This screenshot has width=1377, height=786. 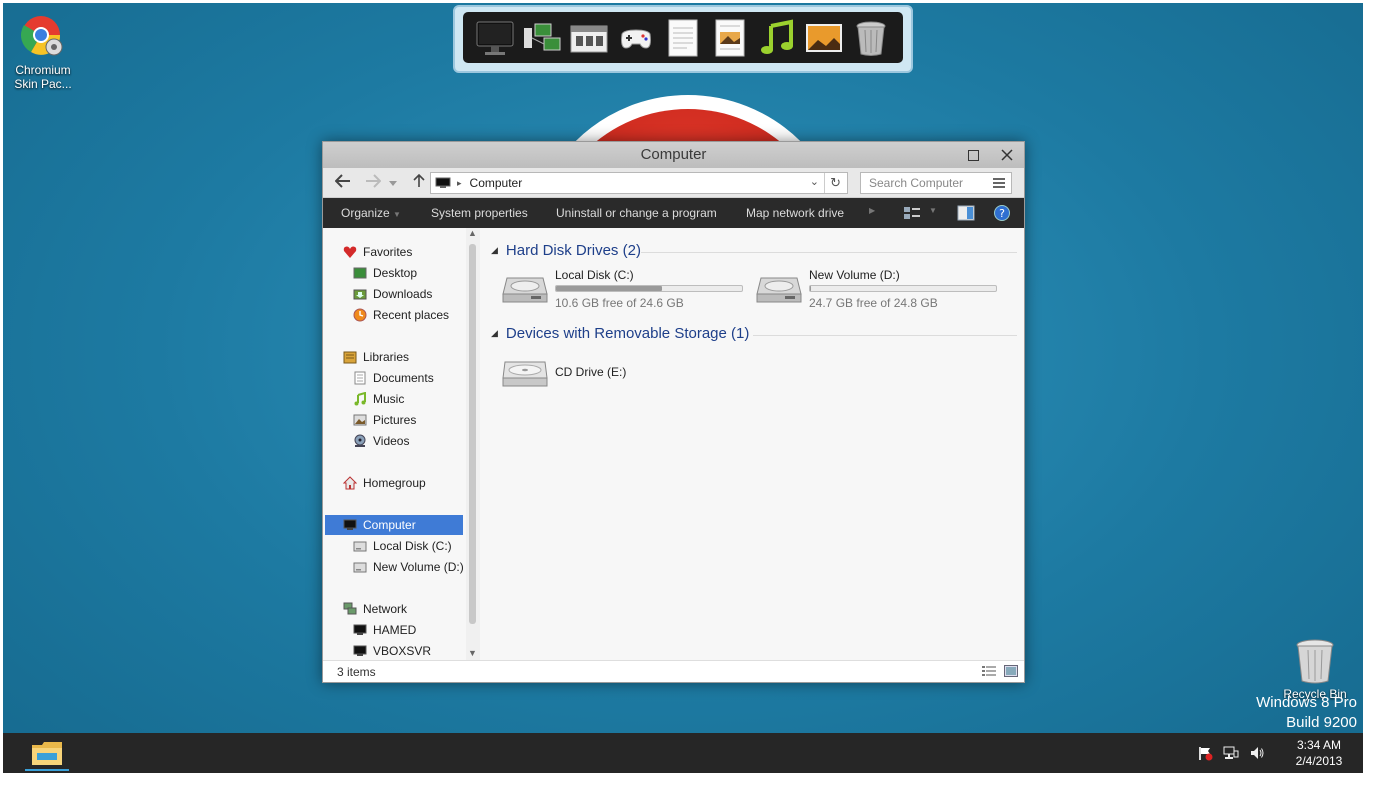 I want to click on network-computer-icon, so click(x=360, y=629).